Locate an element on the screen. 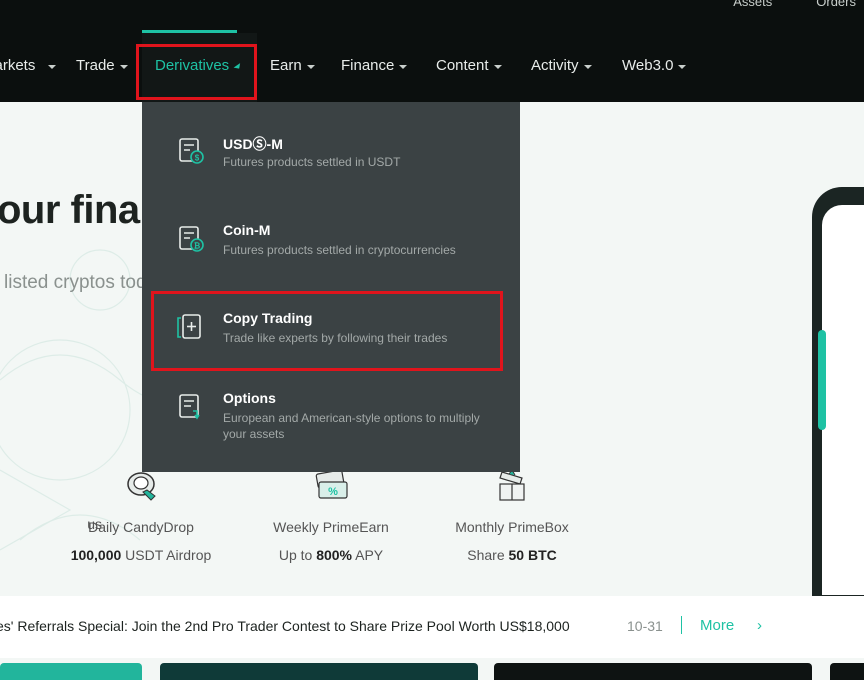 The height and width of the screenshot is (680, 864). promo-title: Monthly PrimeBox is located at coordinates (512, 527).